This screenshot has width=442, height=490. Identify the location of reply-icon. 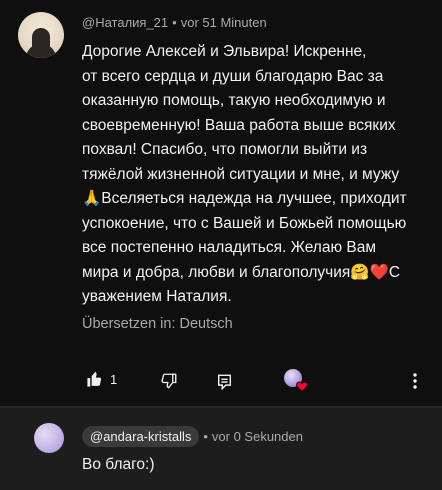
(224, 382).